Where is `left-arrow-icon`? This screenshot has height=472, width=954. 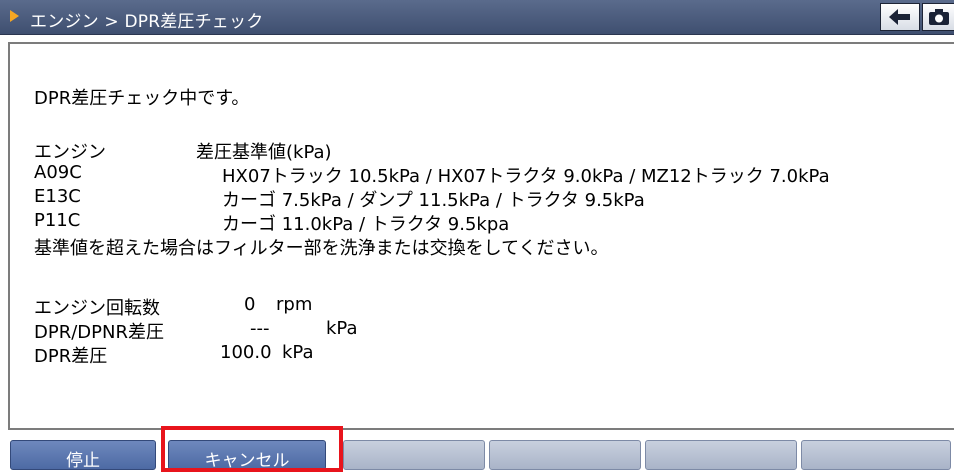 left-arrow-icon is located at coordinates (899, 17).